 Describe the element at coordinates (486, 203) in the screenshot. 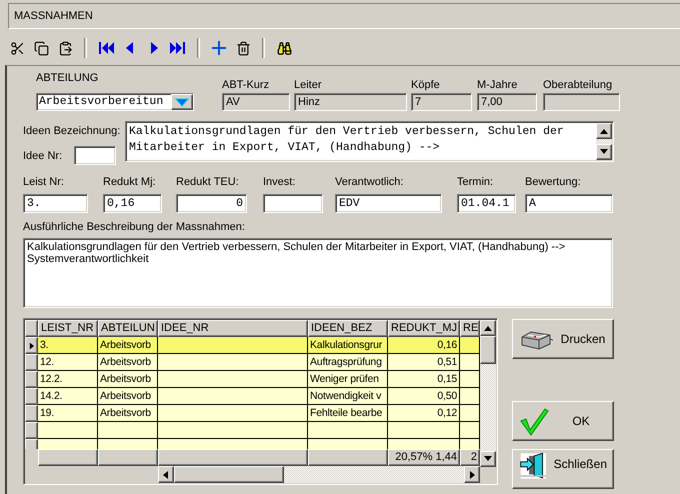

I see `text-field: 01.04.1` at that location.